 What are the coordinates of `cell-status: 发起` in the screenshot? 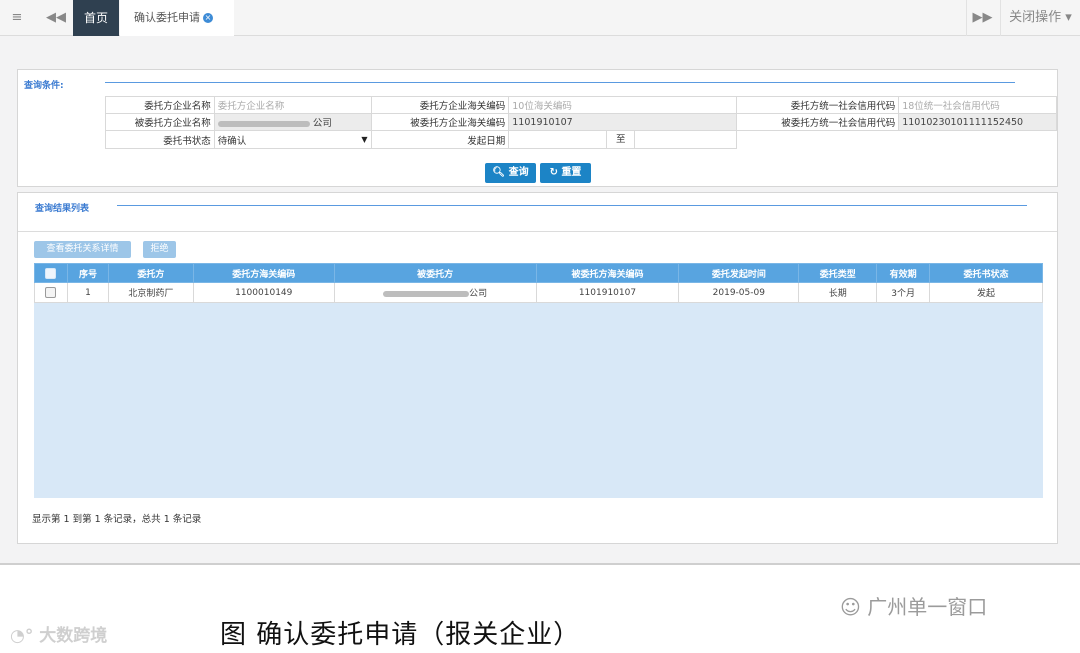 It's located at (986, 292).